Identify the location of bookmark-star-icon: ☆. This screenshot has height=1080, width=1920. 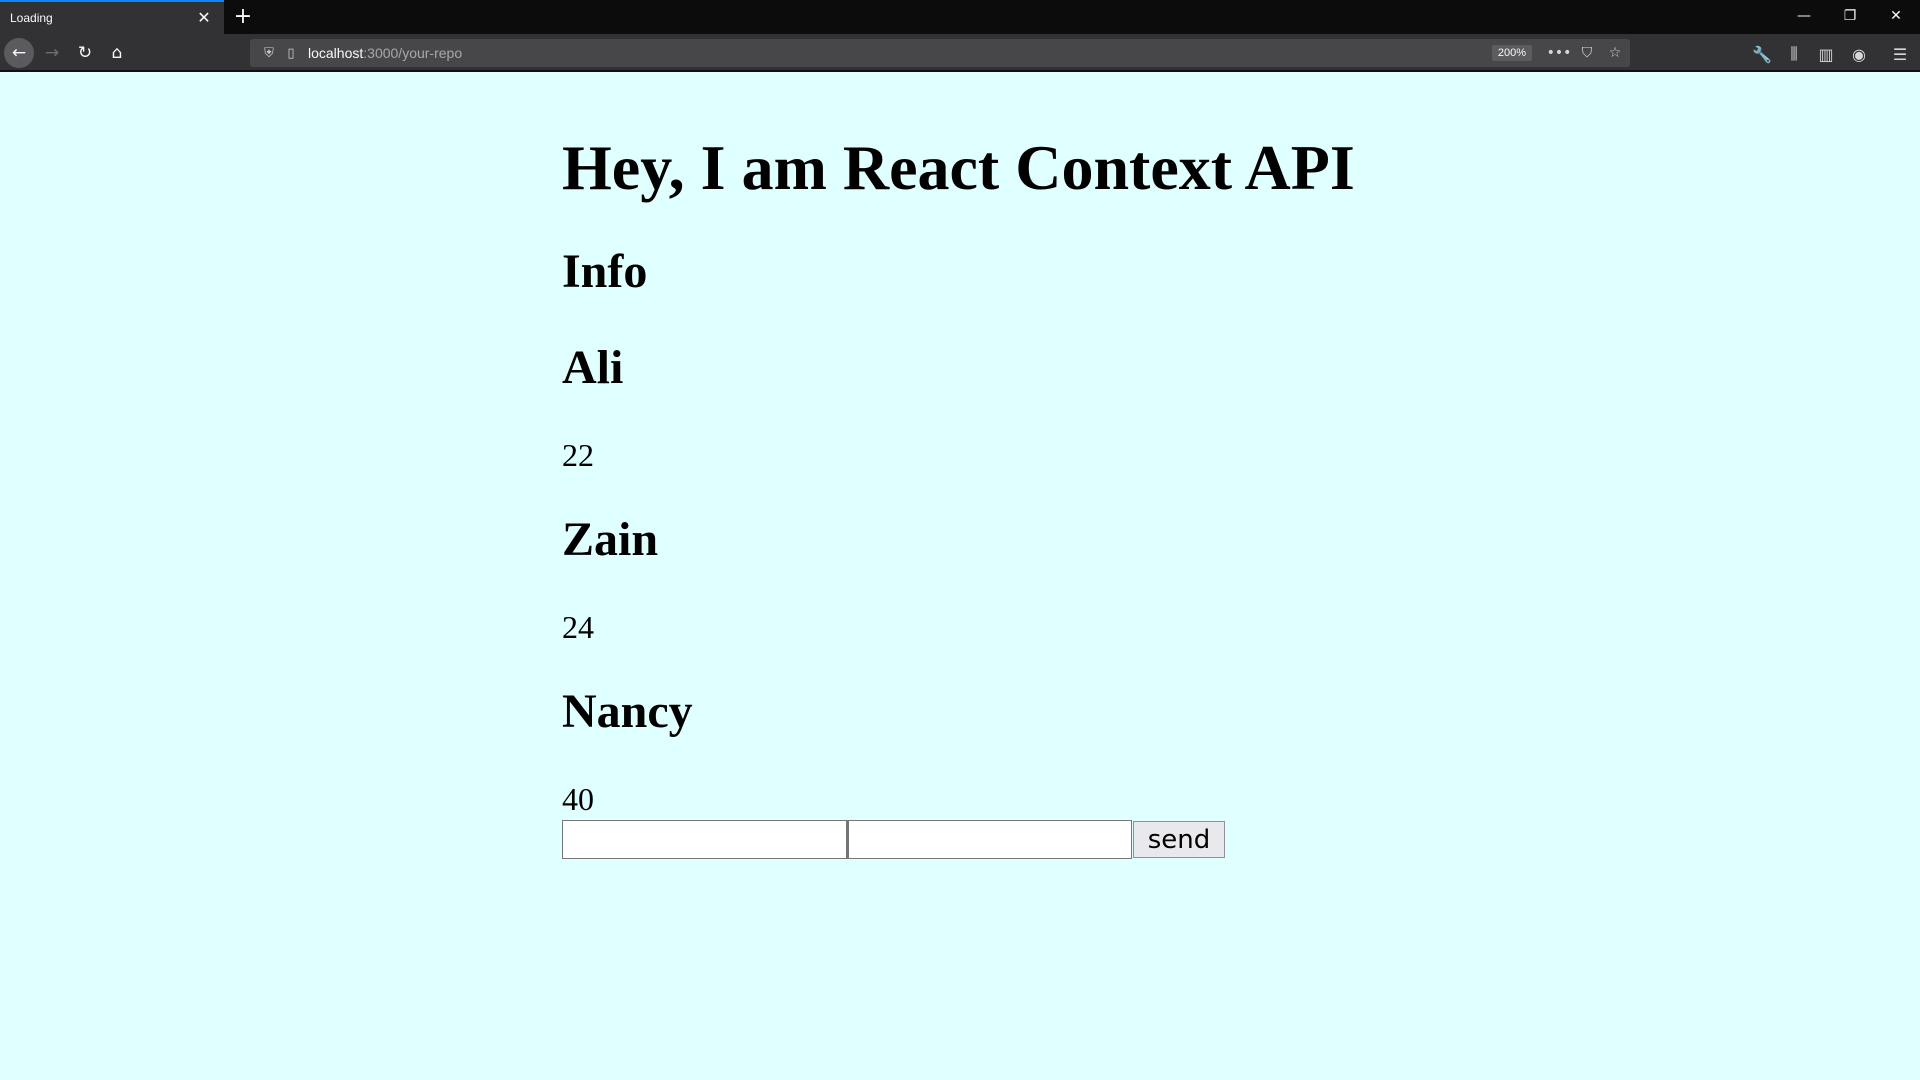
(1615, 53).